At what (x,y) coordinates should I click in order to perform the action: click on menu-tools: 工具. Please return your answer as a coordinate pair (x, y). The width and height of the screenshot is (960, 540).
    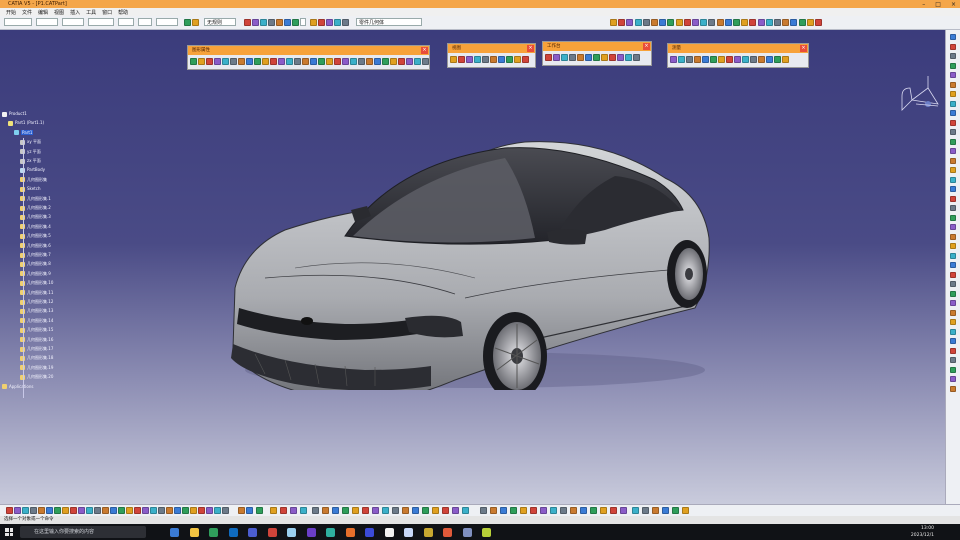
    Looking at the image, I should click on (91, 12).